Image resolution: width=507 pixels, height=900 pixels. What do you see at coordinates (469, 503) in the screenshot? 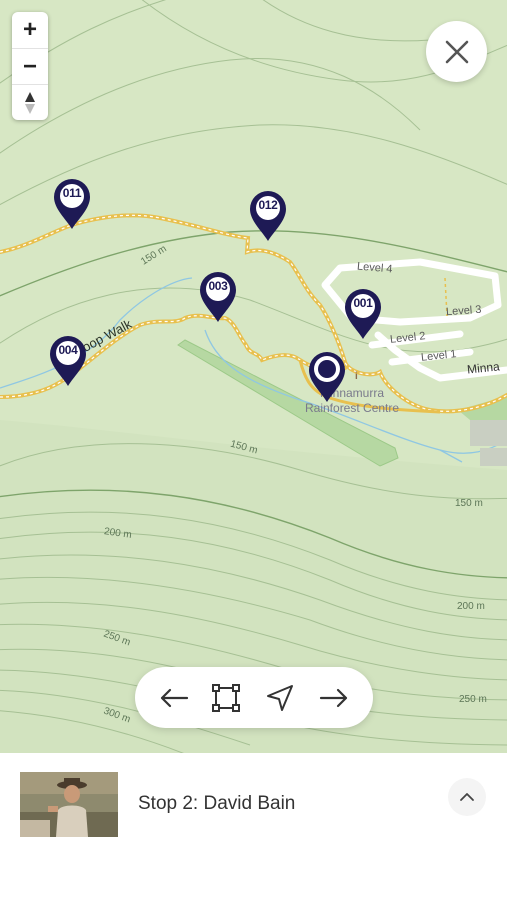
I see `contour-label: 150 m` at bounding box center [469, 503].